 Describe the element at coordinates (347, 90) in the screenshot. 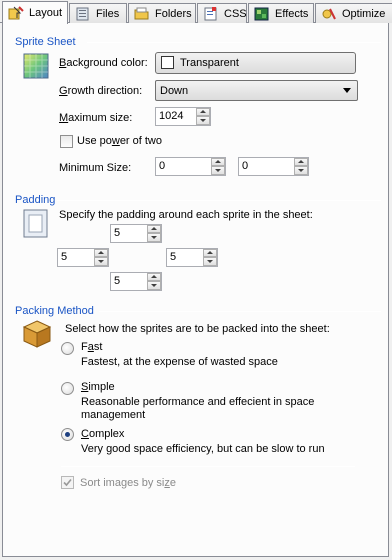

I see `chevron-down-icon` at that location.